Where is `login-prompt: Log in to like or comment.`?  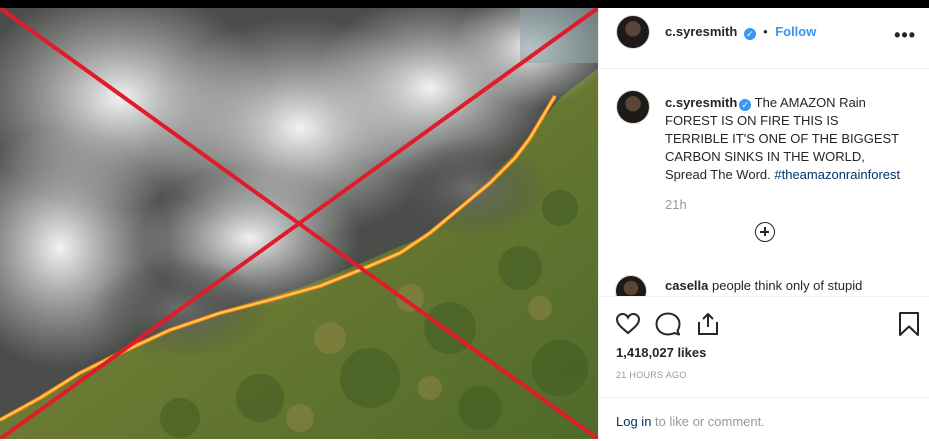 login-prompt: Log in to like or comment. is located at coordinates (764, 419).